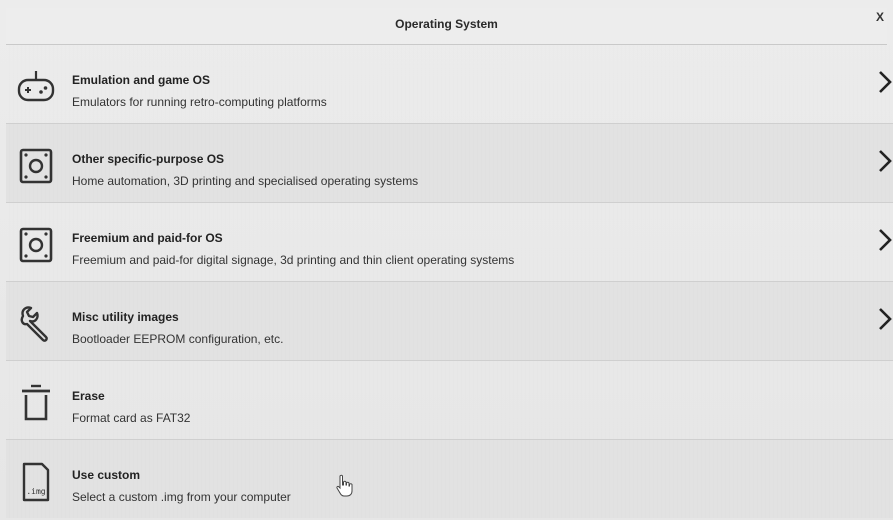  I want to click on item-title: Use custom, so click(106, 475).